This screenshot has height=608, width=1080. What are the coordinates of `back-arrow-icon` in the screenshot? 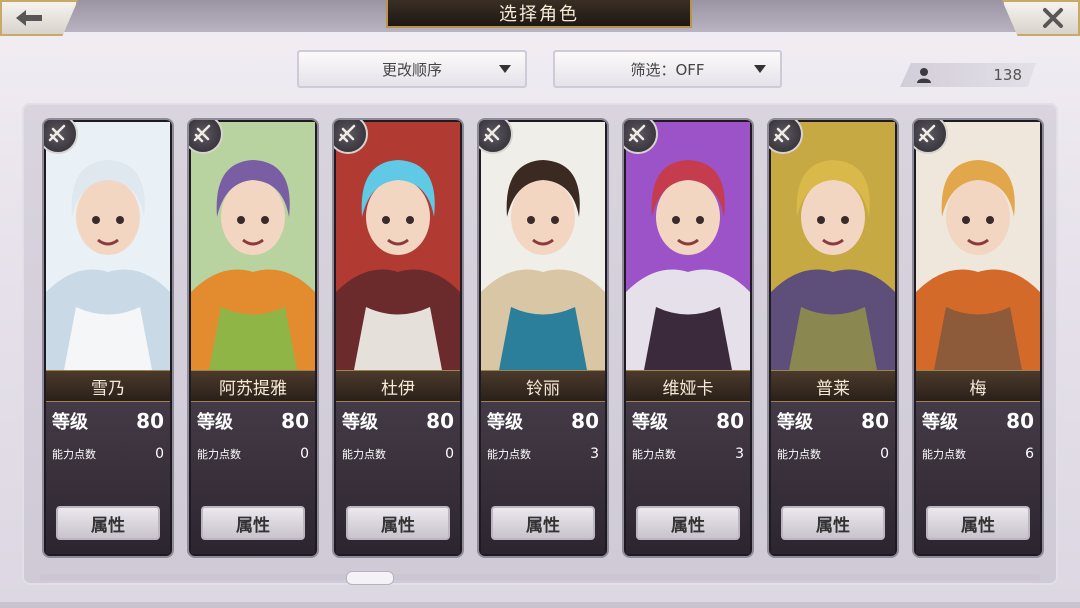 It's located at (29, 18).